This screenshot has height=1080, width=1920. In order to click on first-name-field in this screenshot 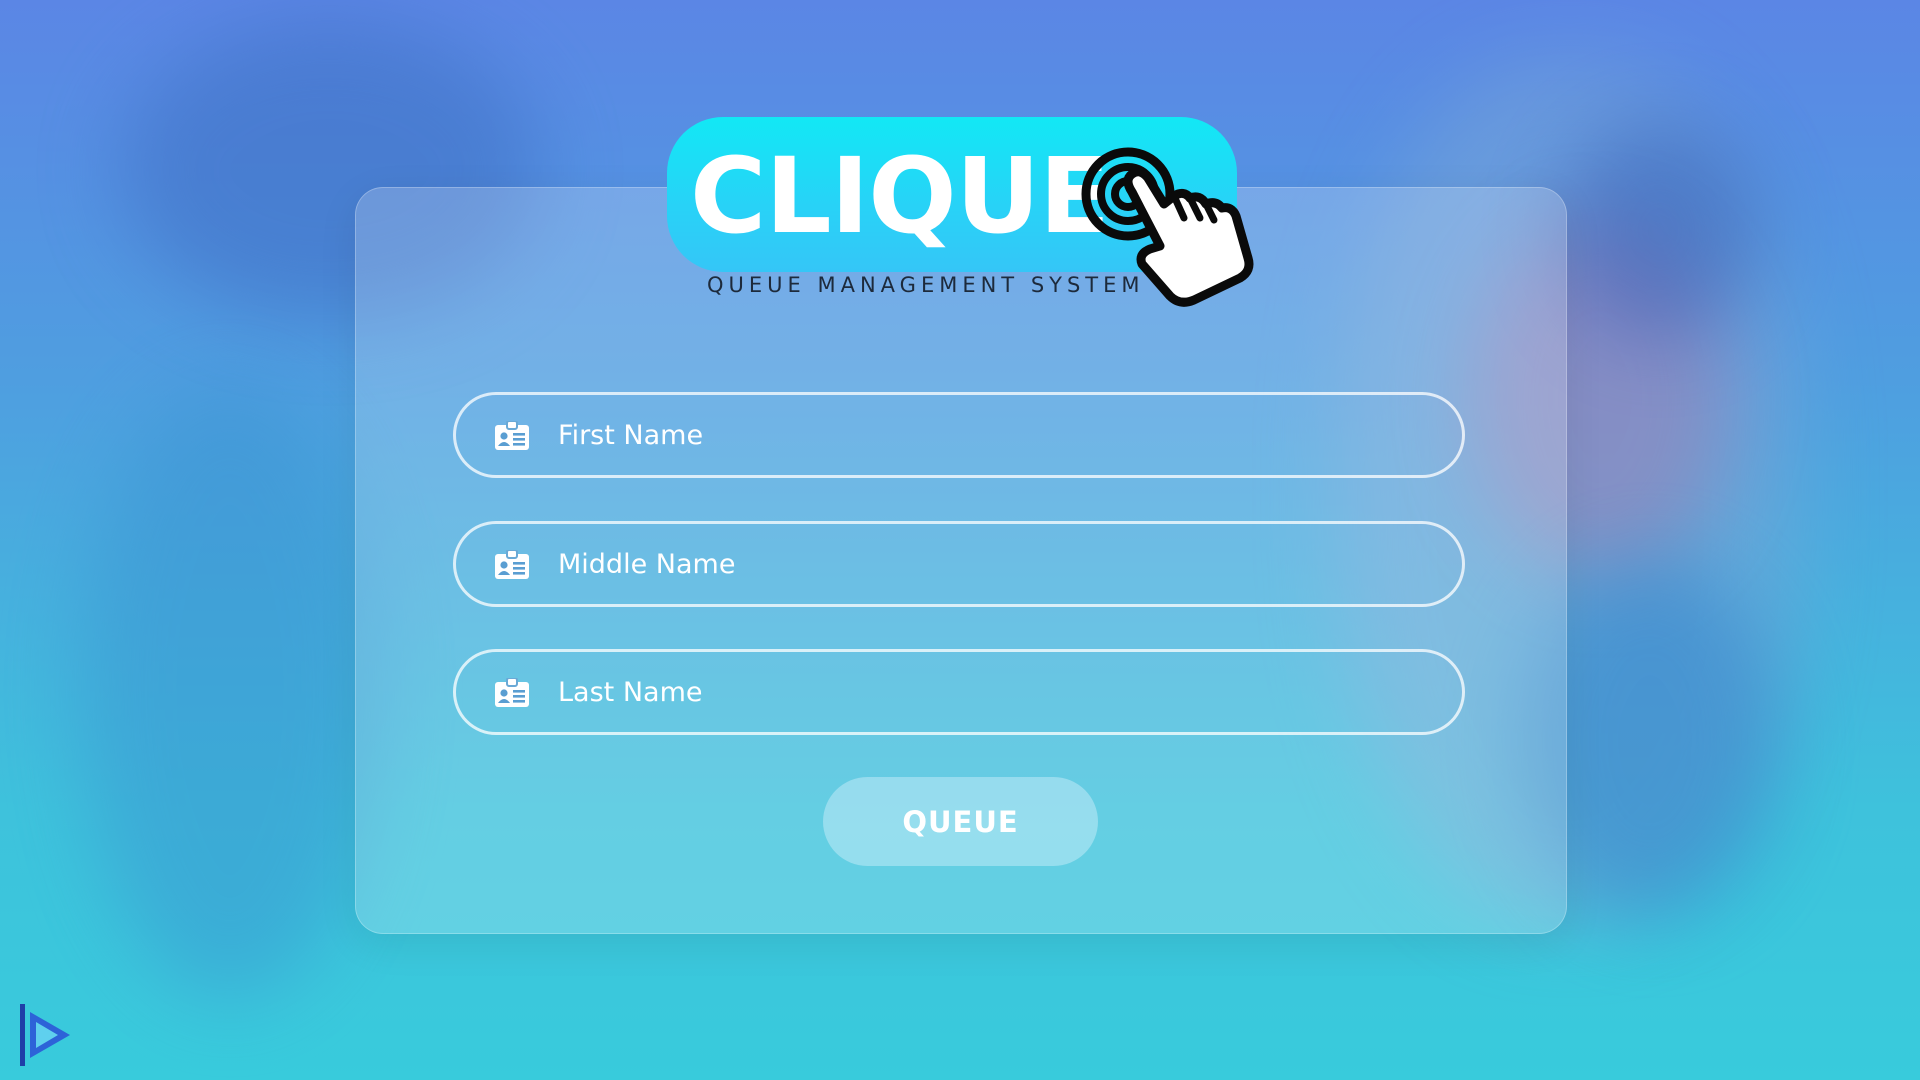, I will do `click(959, 435)`.